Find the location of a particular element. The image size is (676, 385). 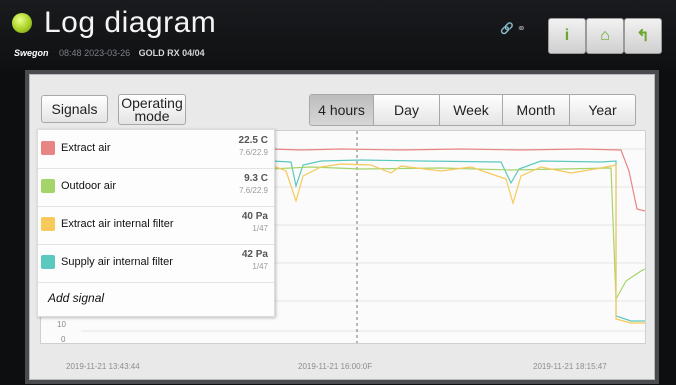

tab-week: Week is located at coordinates (471, 110).